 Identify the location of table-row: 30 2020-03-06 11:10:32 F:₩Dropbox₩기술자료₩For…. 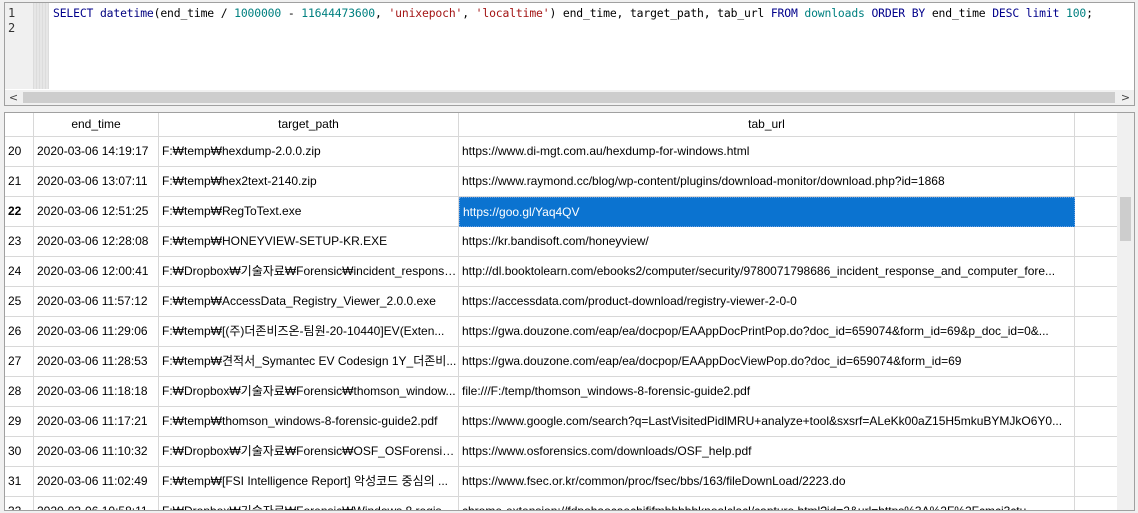
(561, 452).